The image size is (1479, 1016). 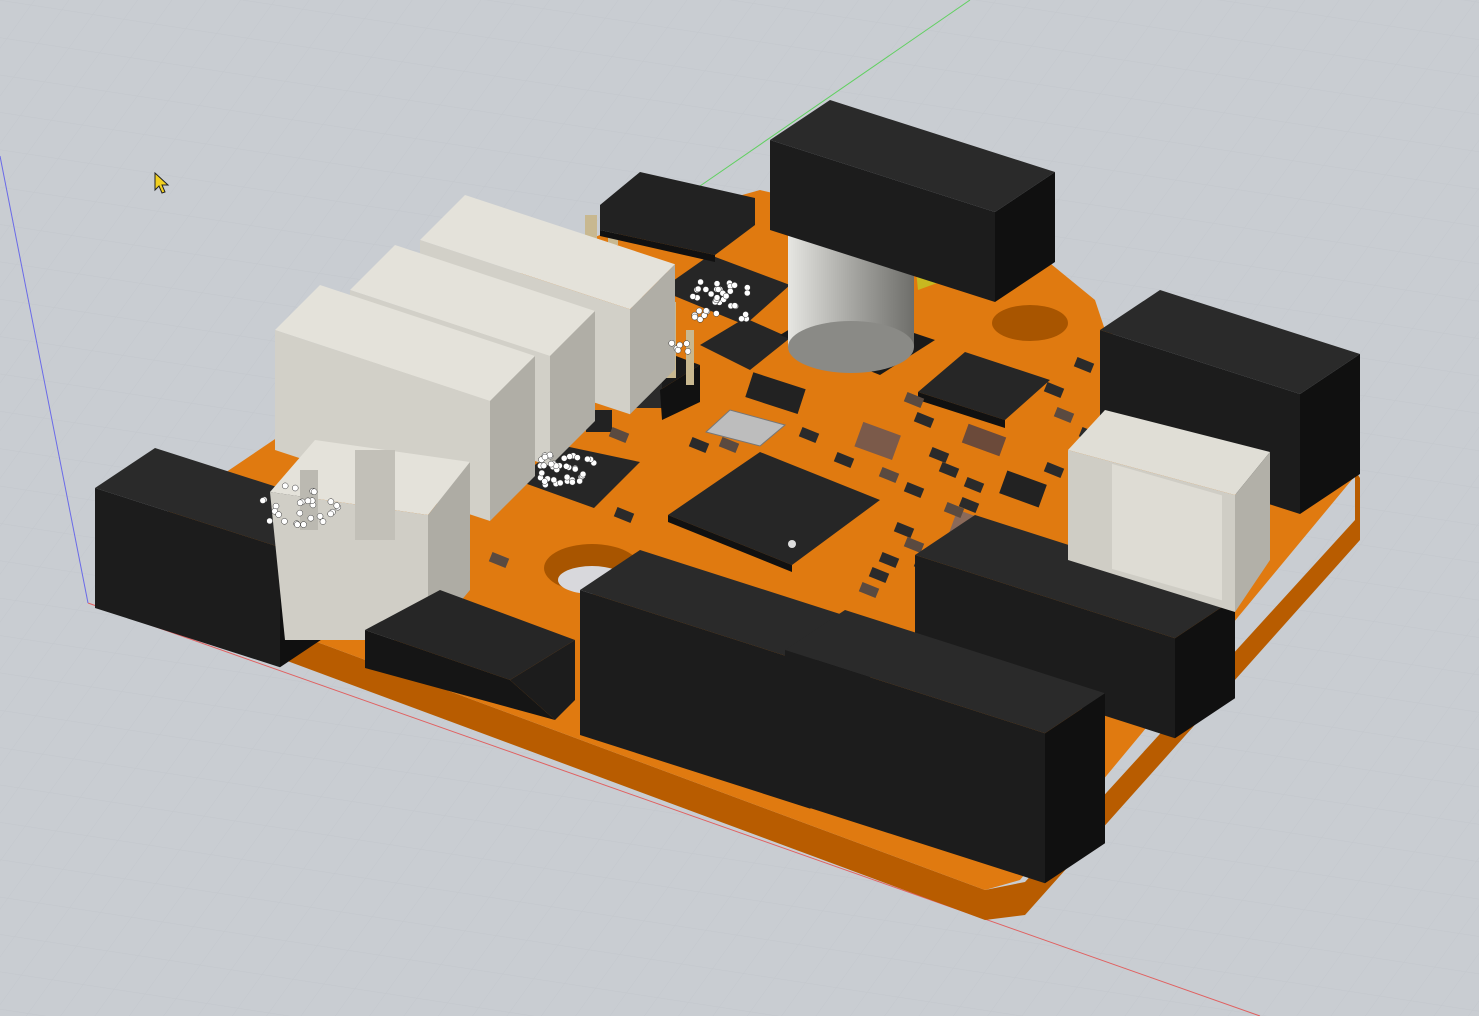 What do you see at coordinates (162, 183) in the screenshot?
I see `mouse-pointer-icon` at bounding box center [162, 183].